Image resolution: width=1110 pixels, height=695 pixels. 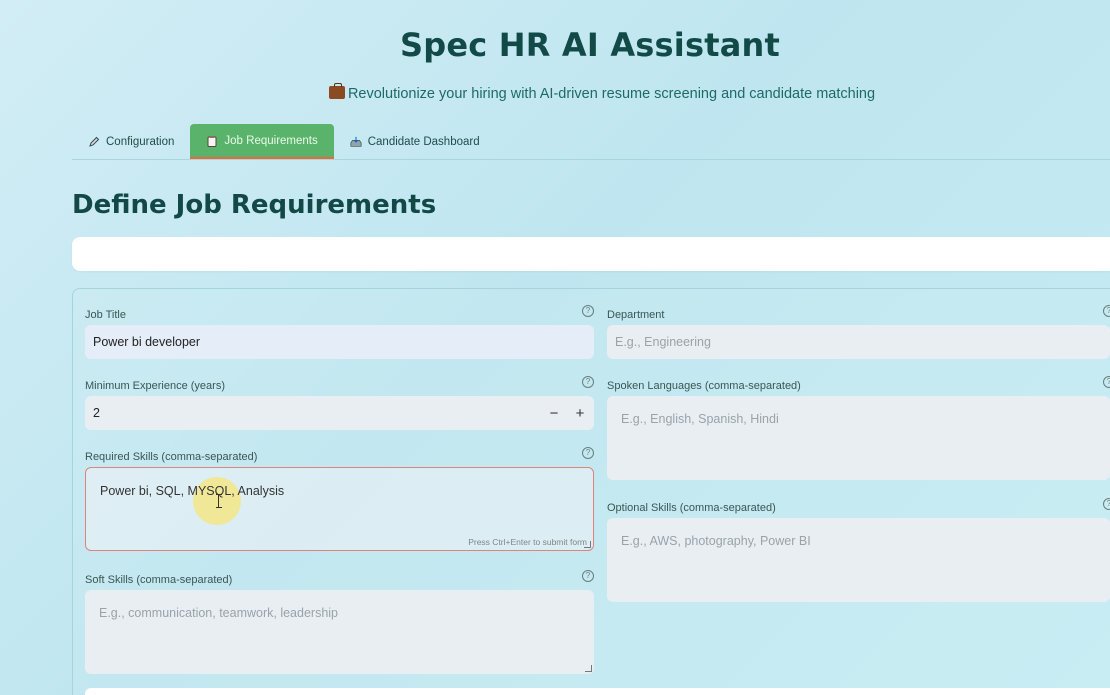 I want to click on min-experience-value: 2, so click(x=96, y=413).